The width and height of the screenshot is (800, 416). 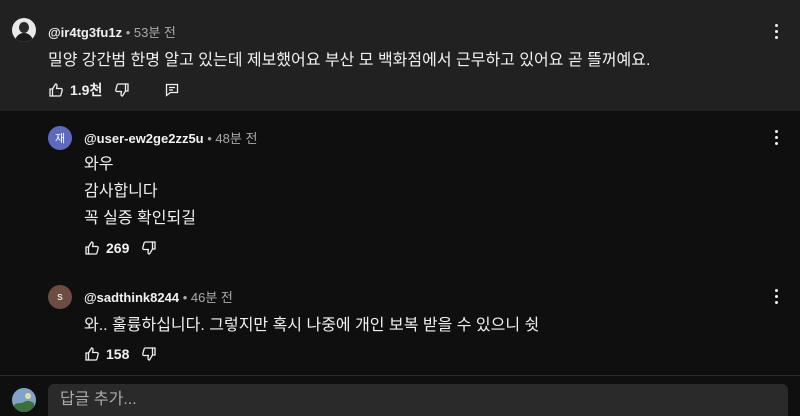 I want to click on like-count: 158, so click(x=118, y=354).